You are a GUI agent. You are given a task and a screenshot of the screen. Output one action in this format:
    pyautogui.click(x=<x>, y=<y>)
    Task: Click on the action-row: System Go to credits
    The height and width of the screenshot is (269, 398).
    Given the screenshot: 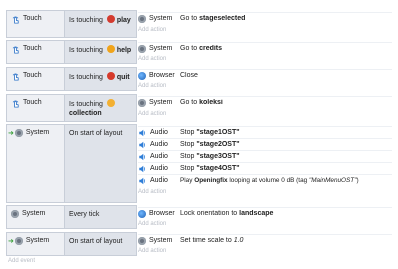 What is the action you would take?
    pyautogui.click(x=265, y=48)
    